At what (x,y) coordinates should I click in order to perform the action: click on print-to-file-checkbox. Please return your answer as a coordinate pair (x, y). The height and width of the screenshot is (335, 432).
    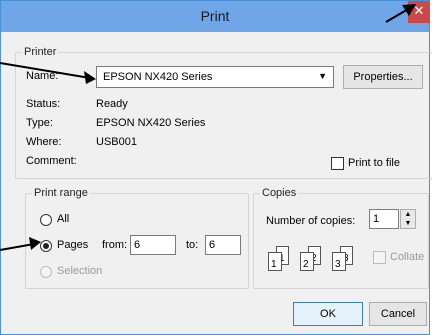
    Looking at the image, I should click on (337, 163).